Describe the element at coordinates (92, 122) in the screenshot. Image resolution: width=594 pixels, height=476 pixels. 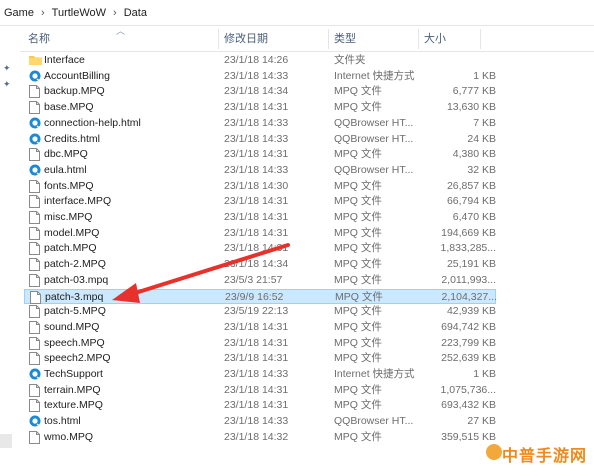
I see `file-name: connection-help.html` at that location.